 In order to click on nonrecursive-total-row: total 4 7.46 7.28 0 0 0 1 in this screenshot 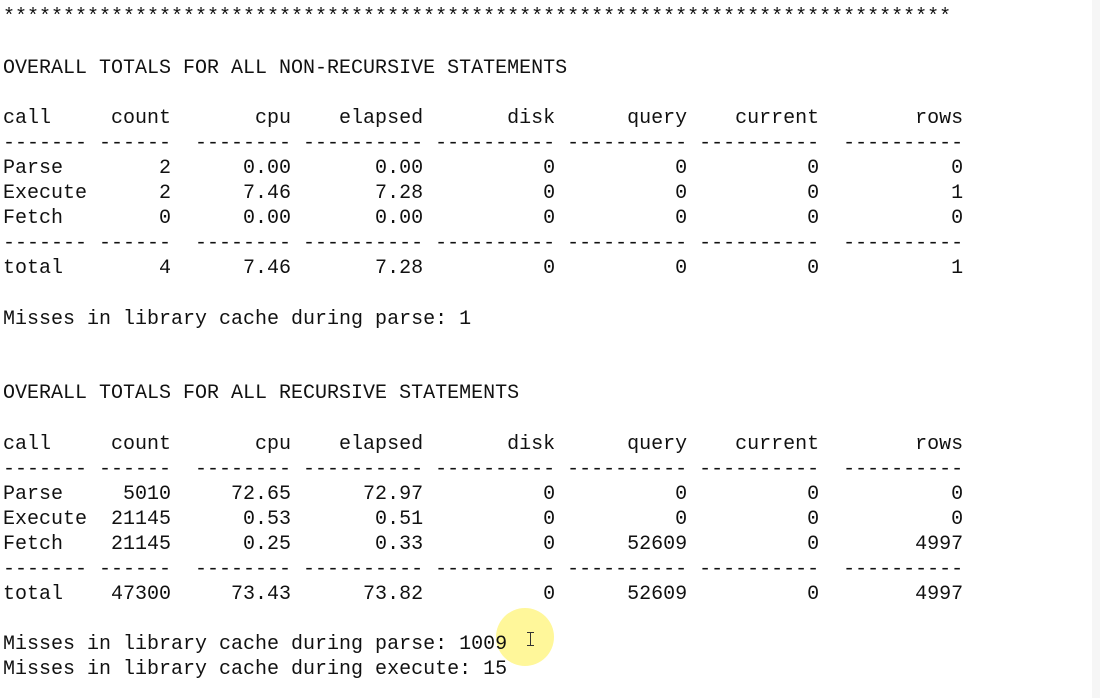, I will do `click(483, 268)`.